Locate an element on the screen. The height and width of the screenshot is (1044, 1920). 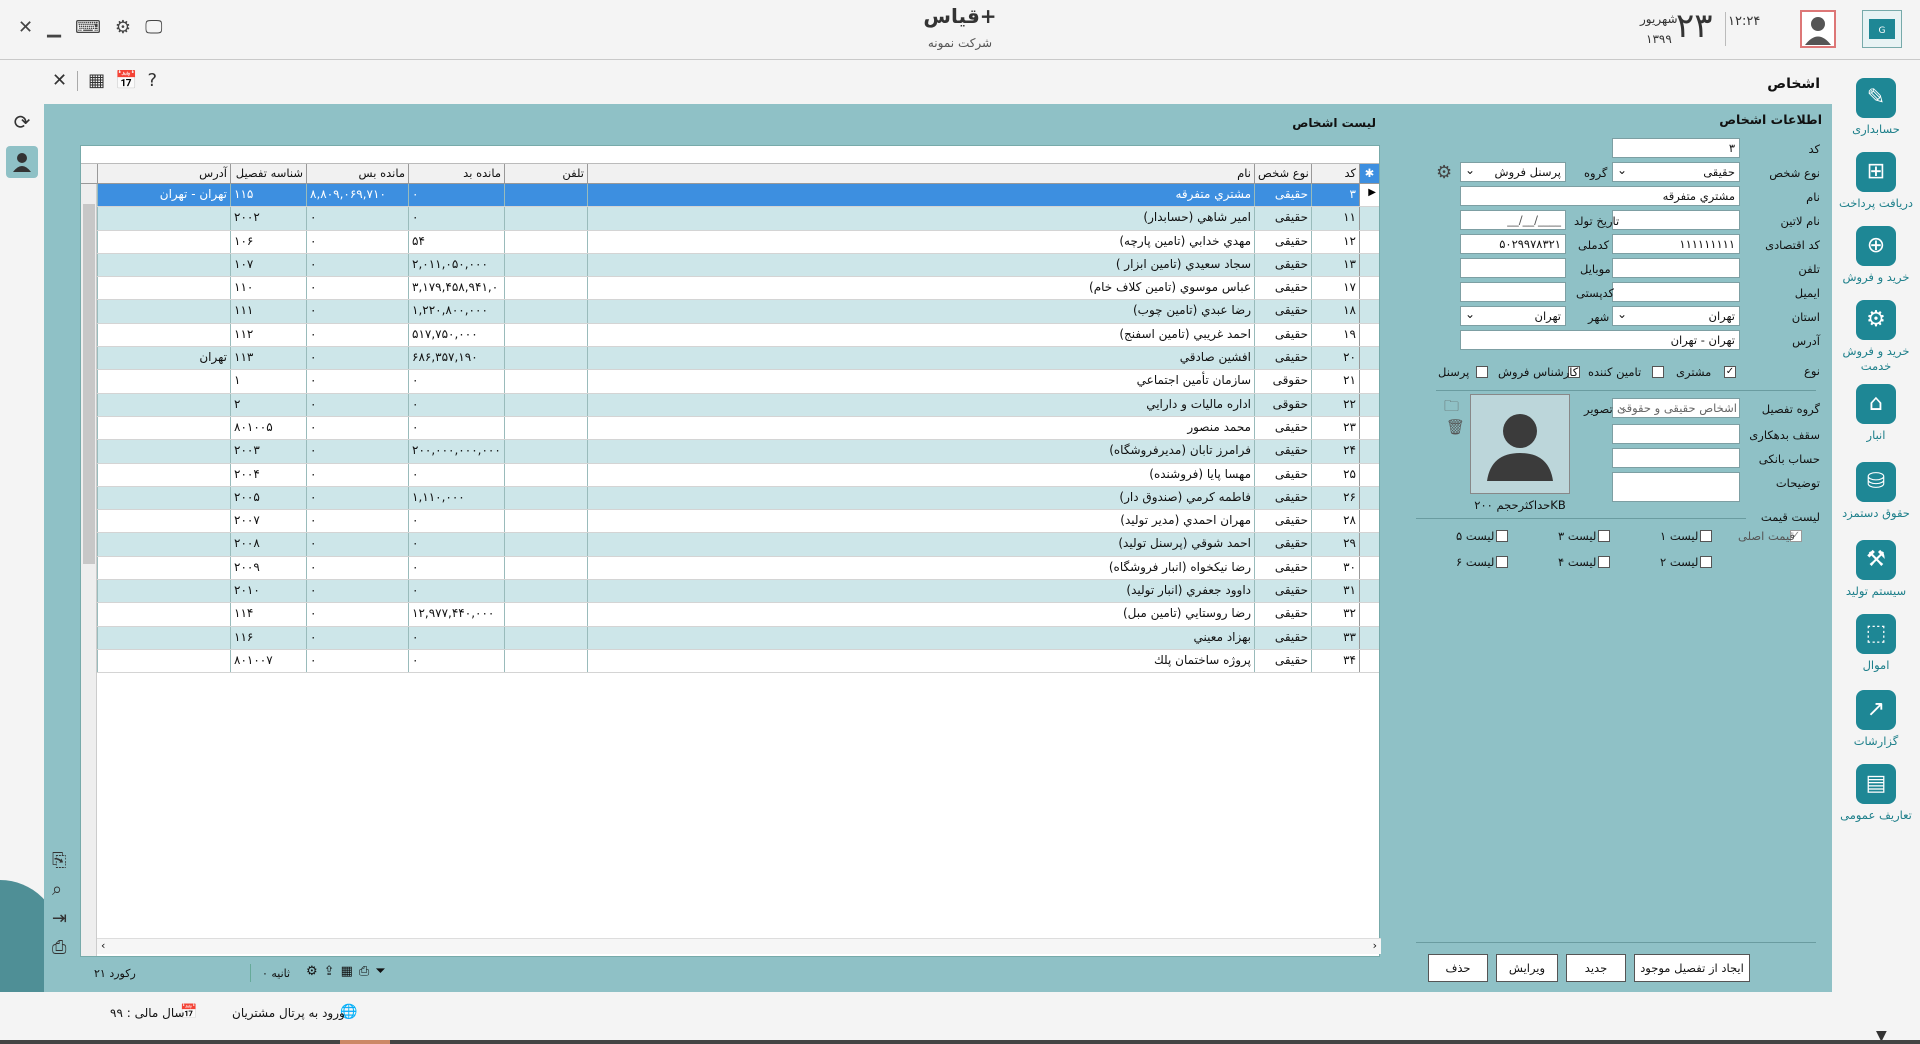
list-1-checkbox is located at coordinates (1706, 536).